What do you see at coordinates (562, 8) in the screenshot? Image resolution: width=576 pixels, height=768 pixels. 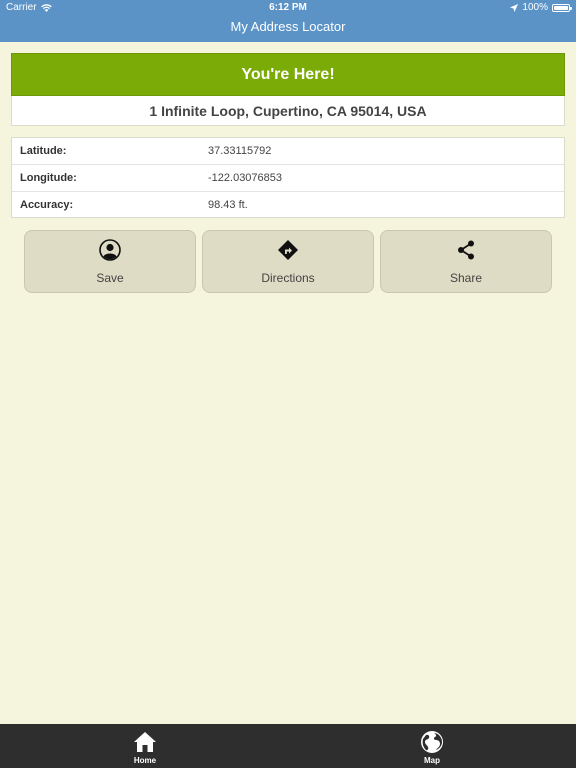 I see `battery-icon` at bounding box center [562, 8].